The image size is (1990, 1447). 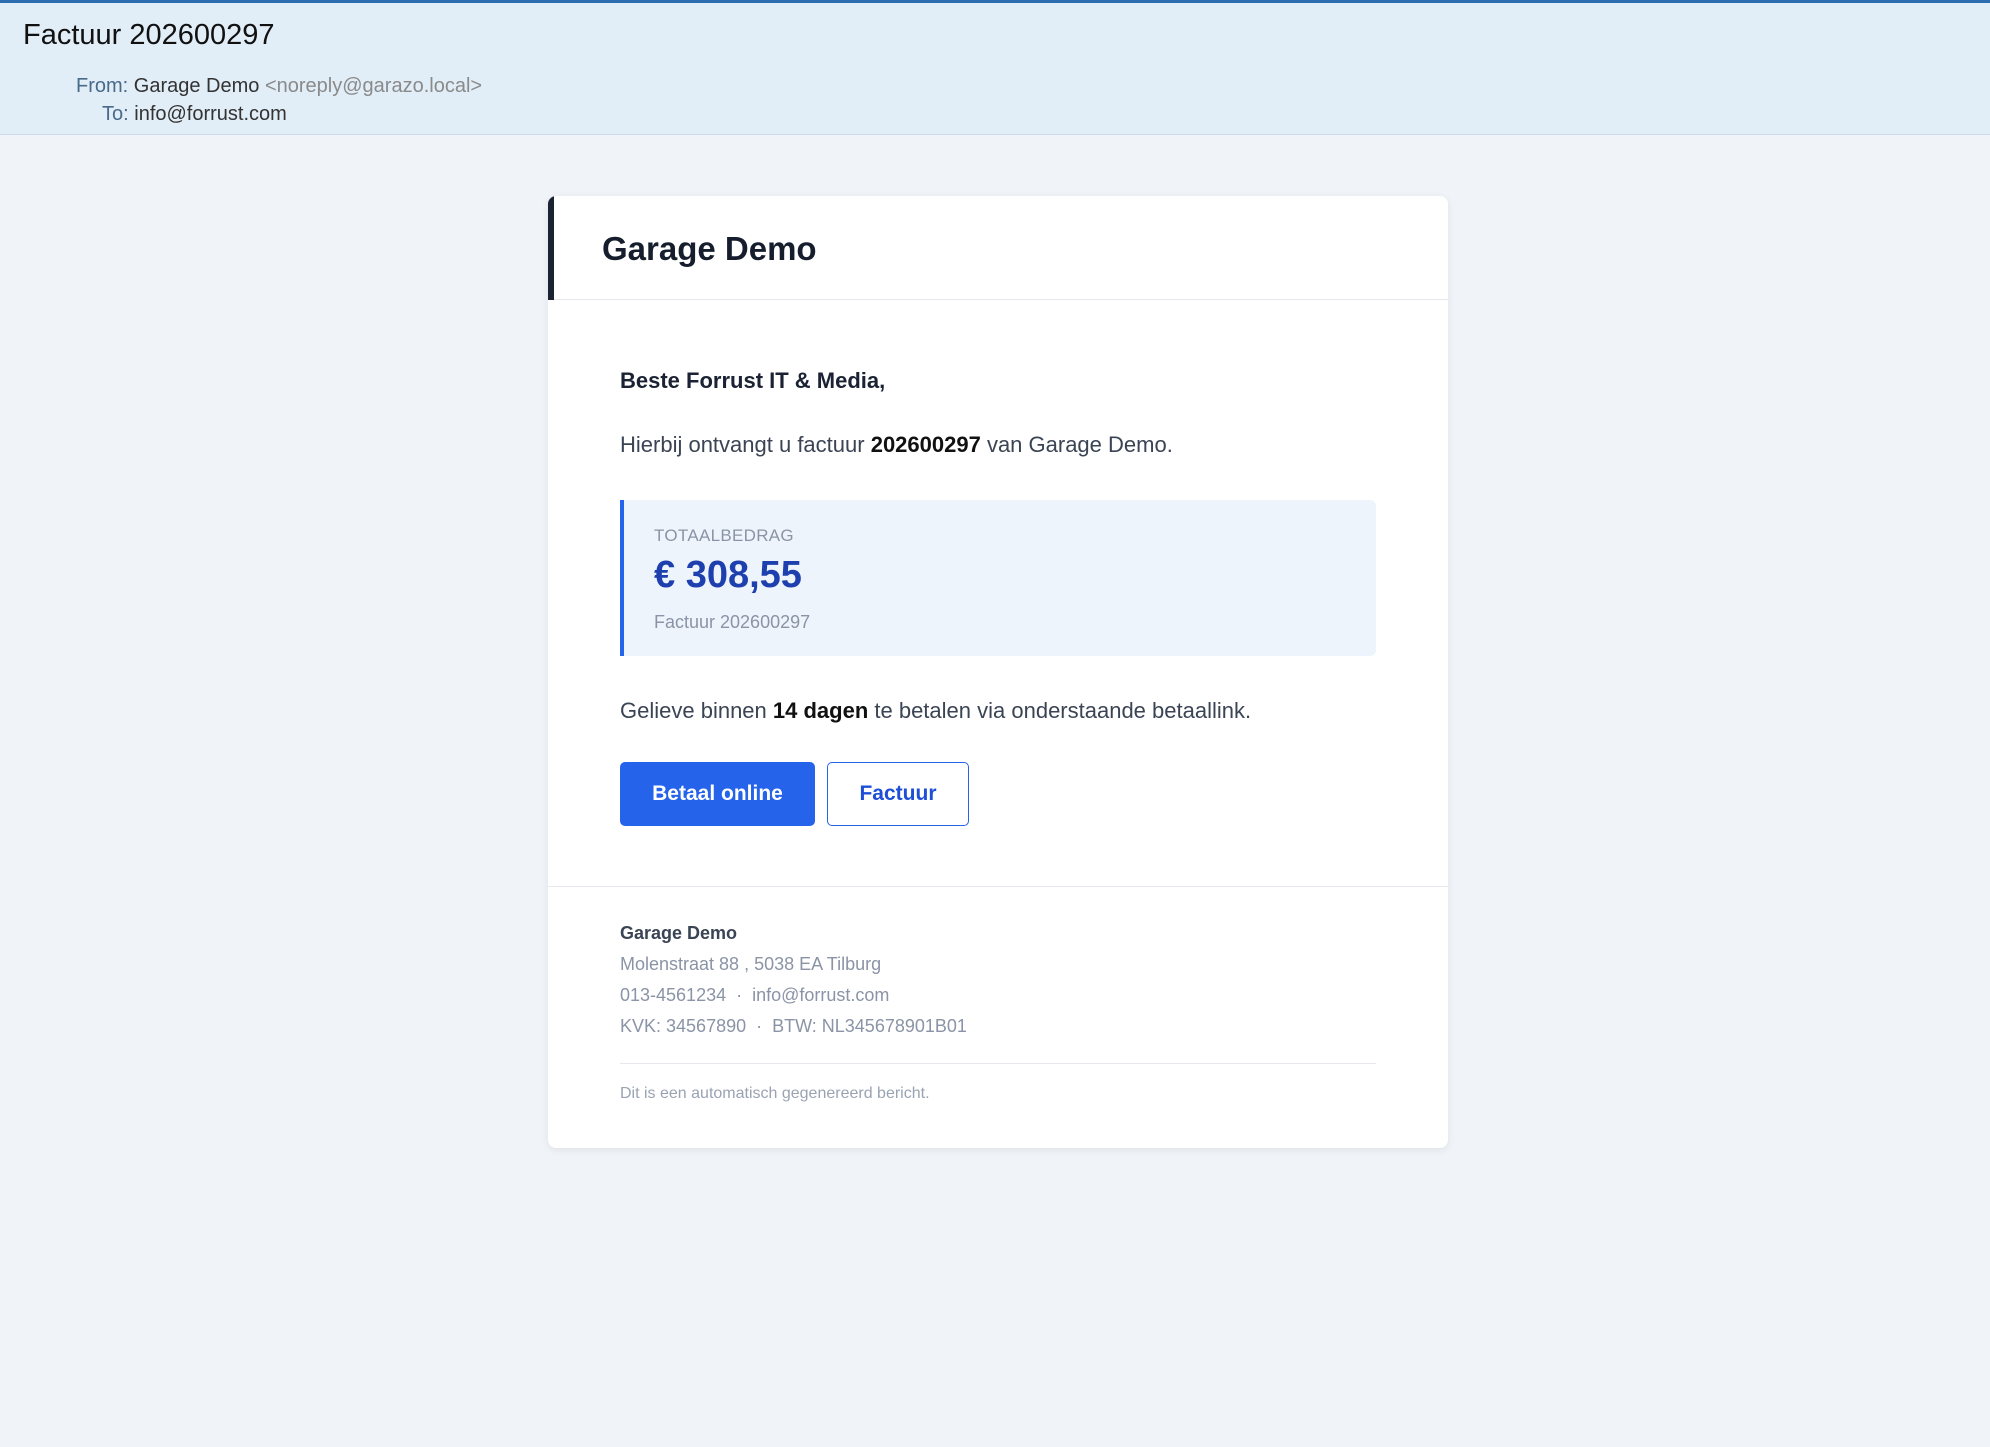 I want to click on pay-after: te betalen via onderstaande betaallink., so click(x=1060, y=710).